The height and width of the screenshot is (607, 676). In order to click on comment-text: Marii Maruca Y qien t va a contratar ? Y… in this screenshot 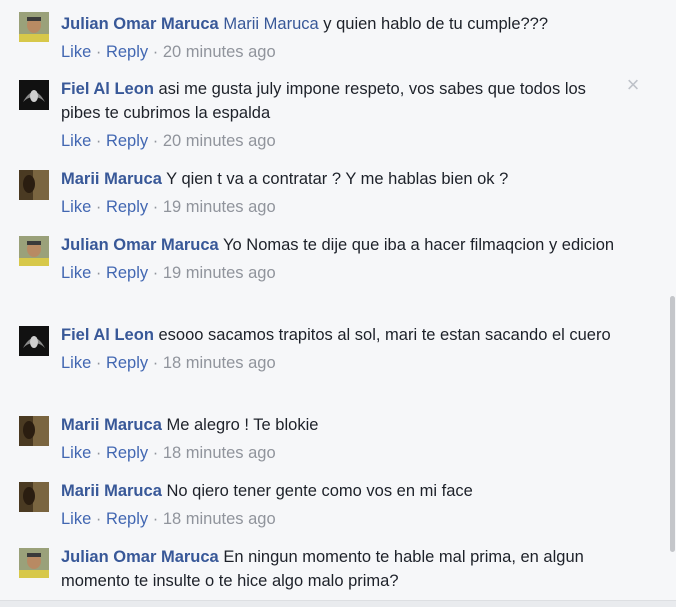, I will do `click(341, 179)`.